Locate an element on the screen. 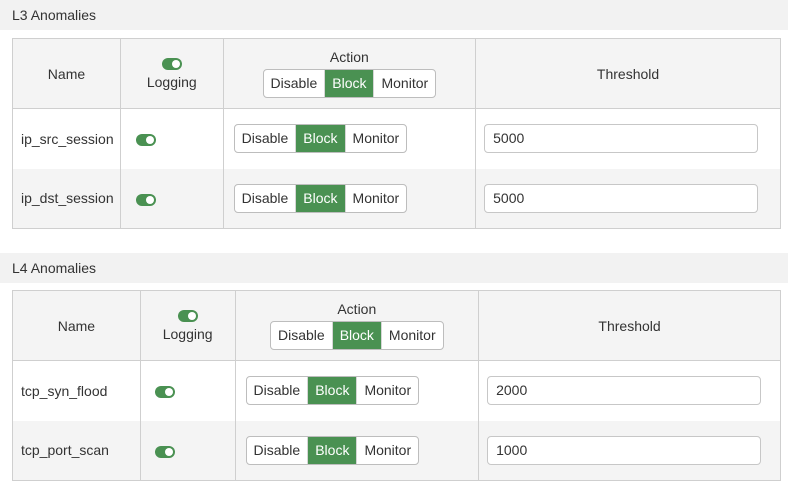  l4-section-title: L4 Anomalies is located at coordinates (394, 268).